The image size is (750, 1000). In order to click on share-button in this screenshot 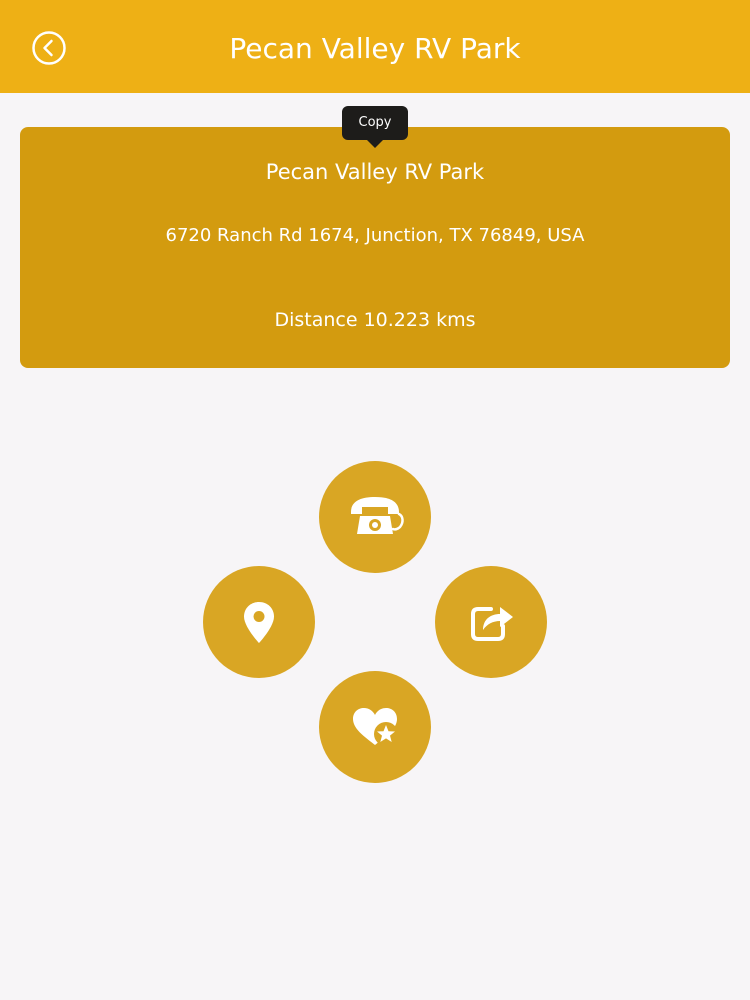, I will do `click(491, 622)`.